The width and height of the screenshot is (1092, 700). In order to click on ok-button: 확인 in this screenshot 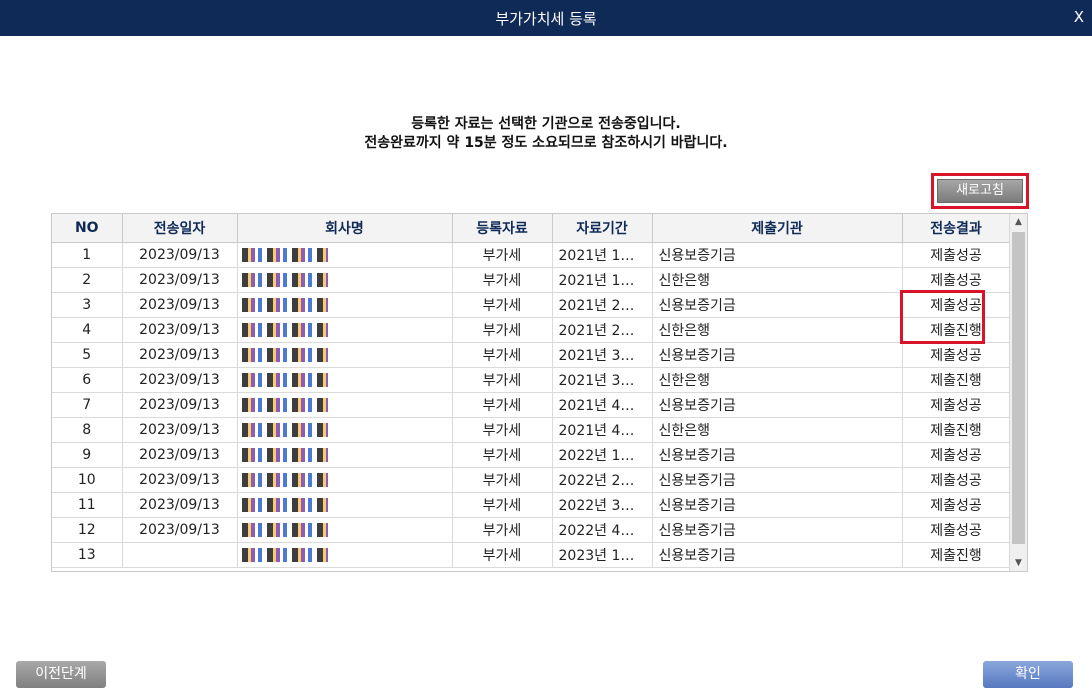, I will do `click(1028, 674)`.